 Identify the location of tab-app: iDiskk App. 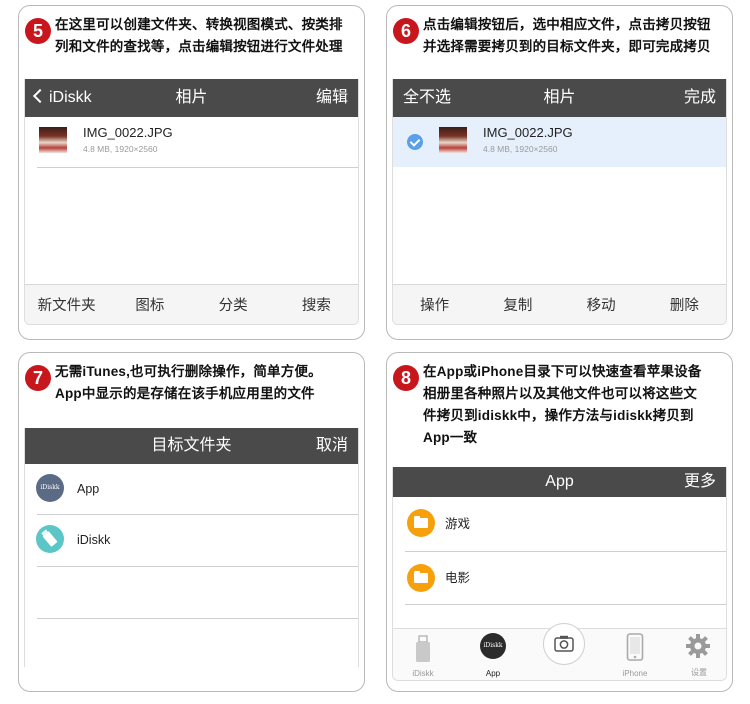
(493, 654).